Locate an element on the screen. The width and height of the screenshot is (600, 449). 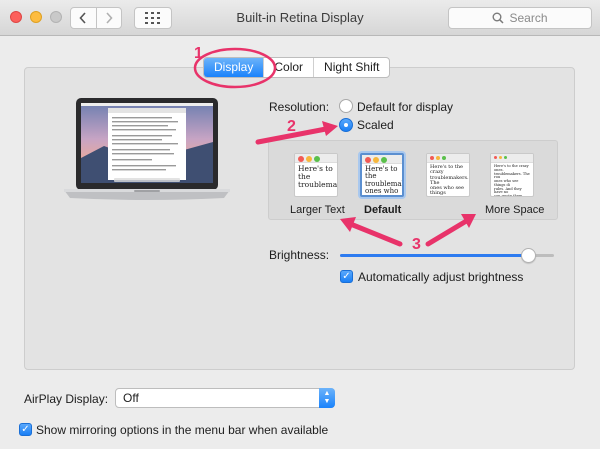
default-for-display-label: Default for display is located at coordinates (405, 107).